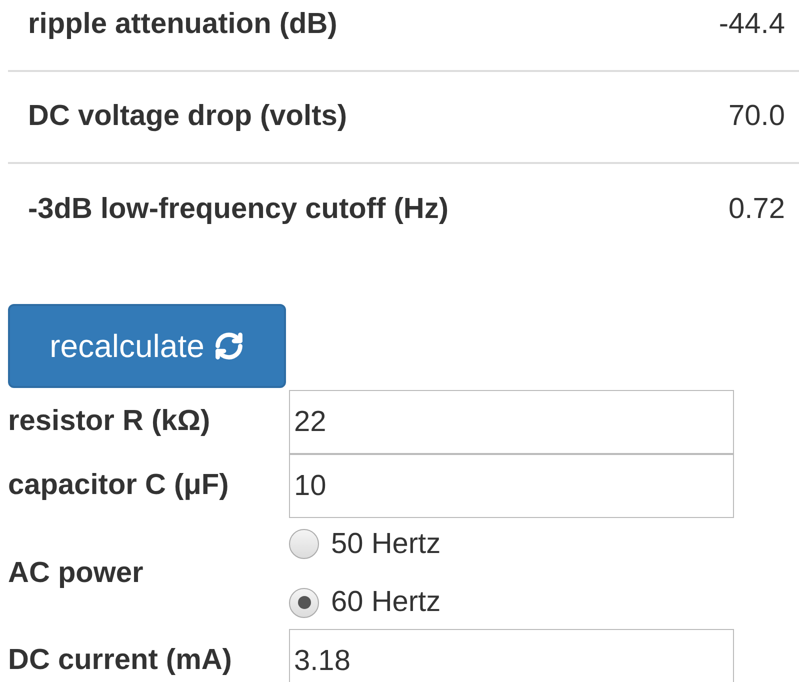 The width and height of the screenshot is (799, 682). I want to click on input-field: 22, so click(511, 422).